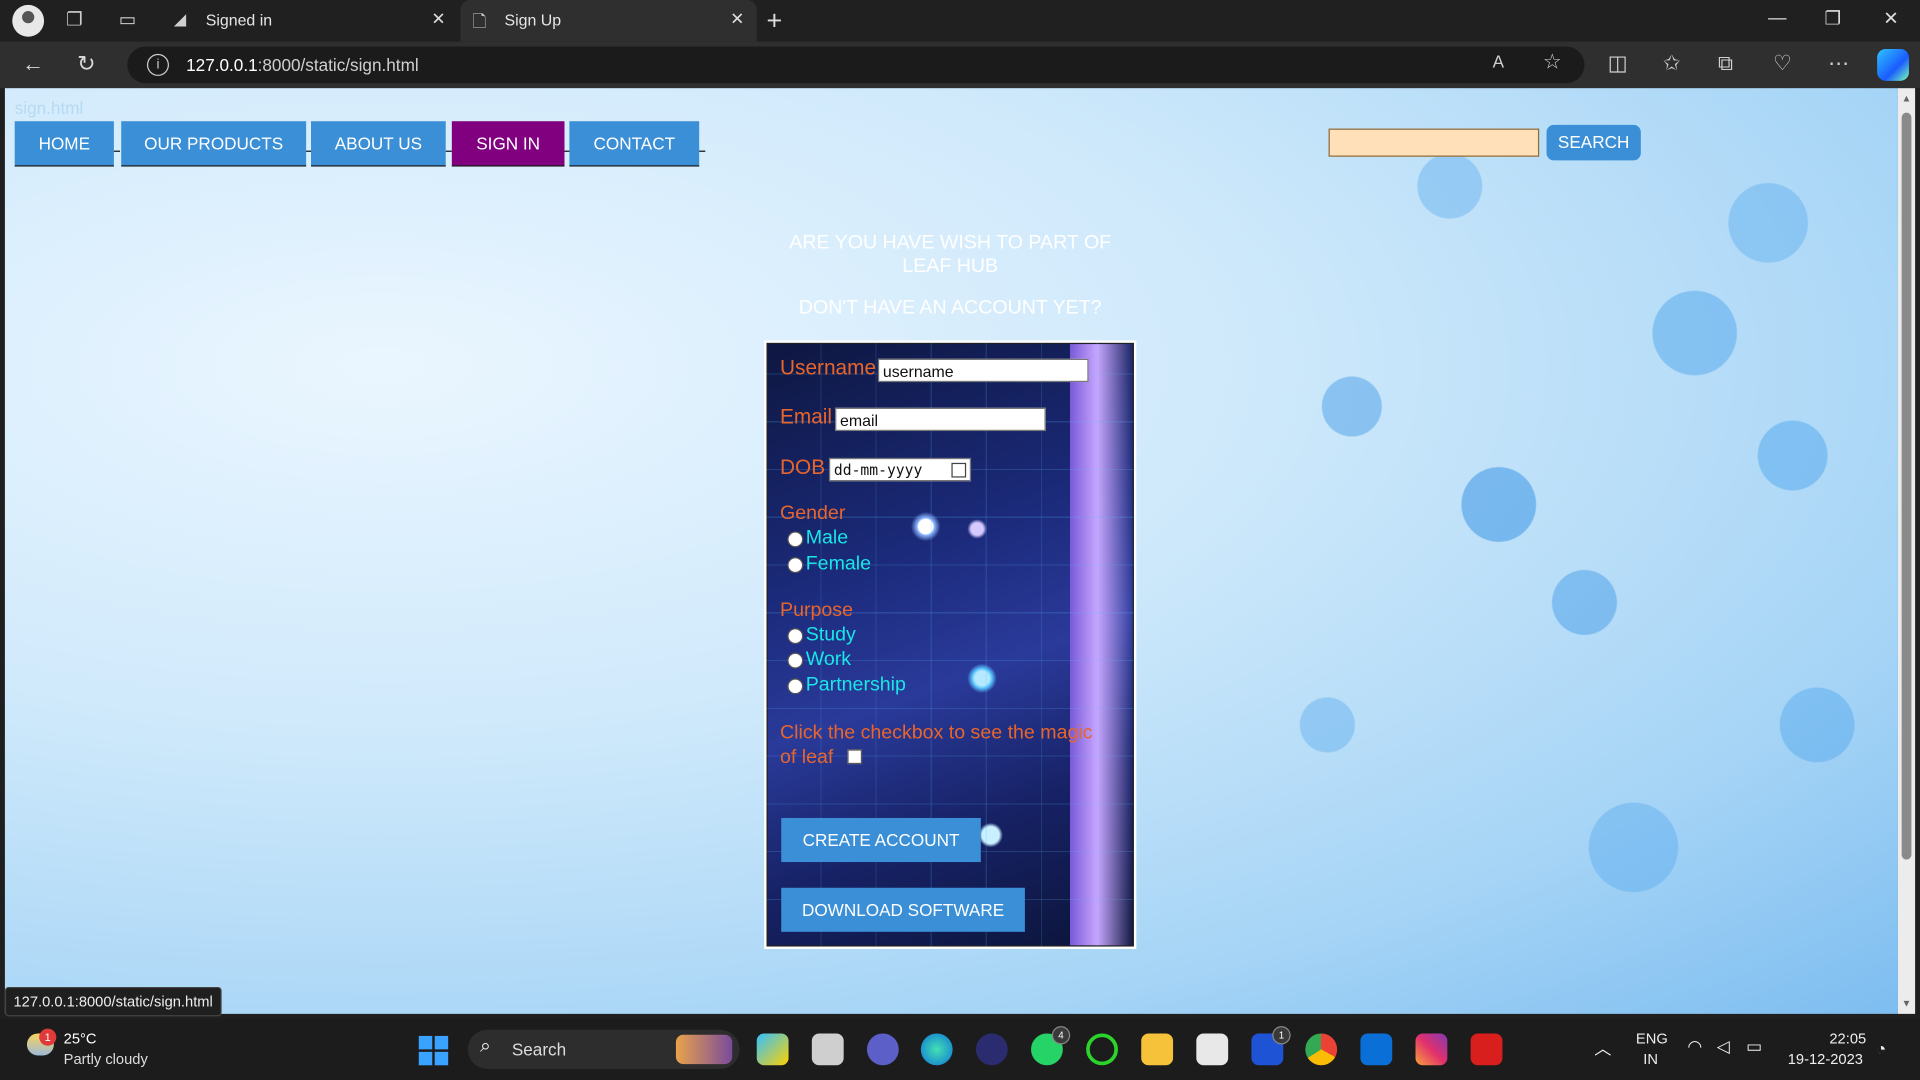 The width and height of the screenshot is (1920, 1080). I want to click on split-screen-icon: ◫, so click(1618, 63).